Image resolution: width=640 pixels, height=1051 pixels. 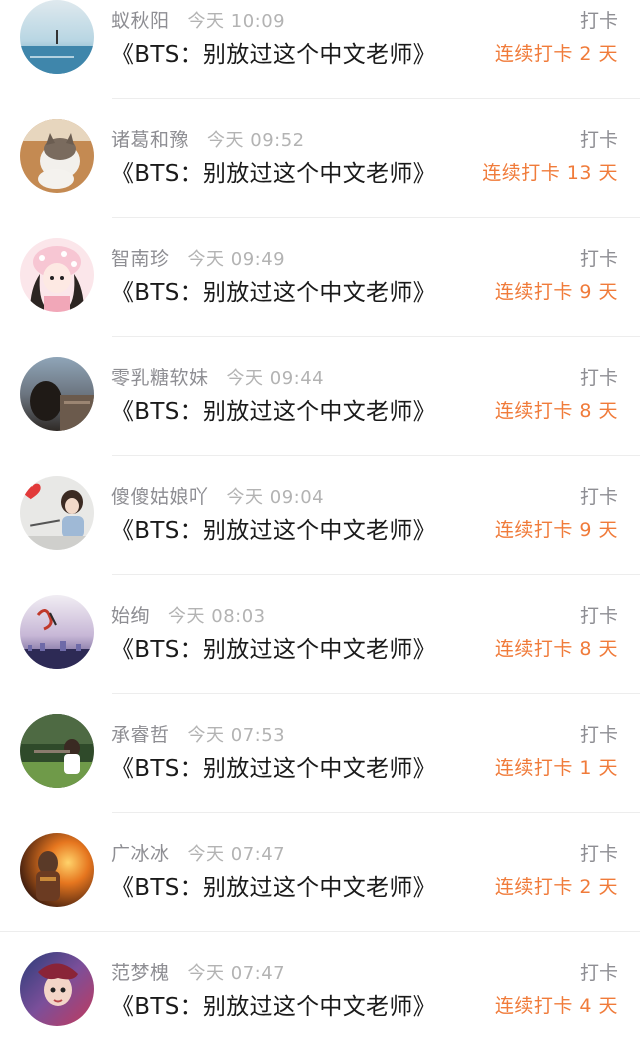 I want to click on seascape-avatar-icon, so click(x=57, y=37).